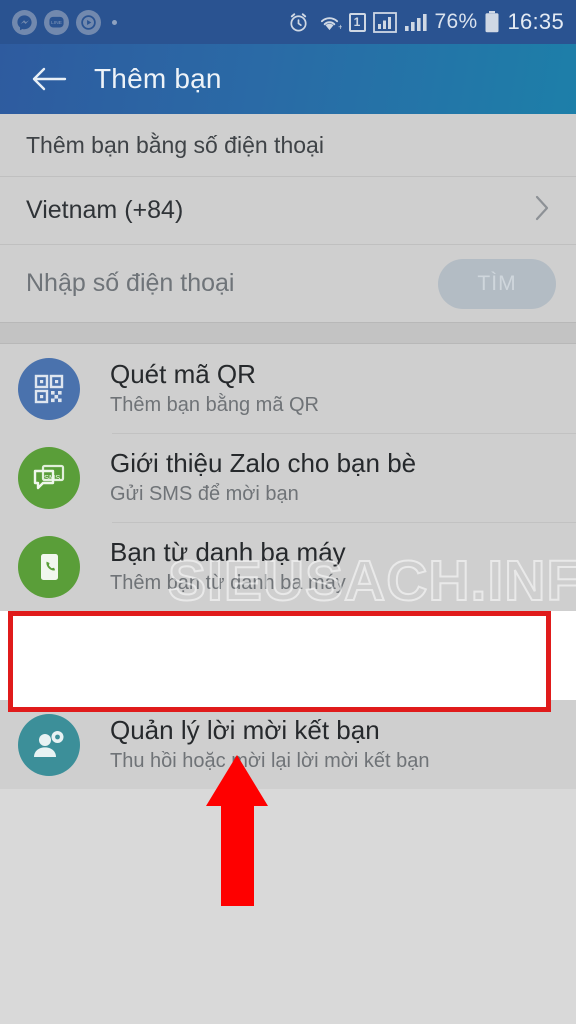 This screenshot has width=576, height=1024. I want to click on person-gear-icon, so click(49, 744).